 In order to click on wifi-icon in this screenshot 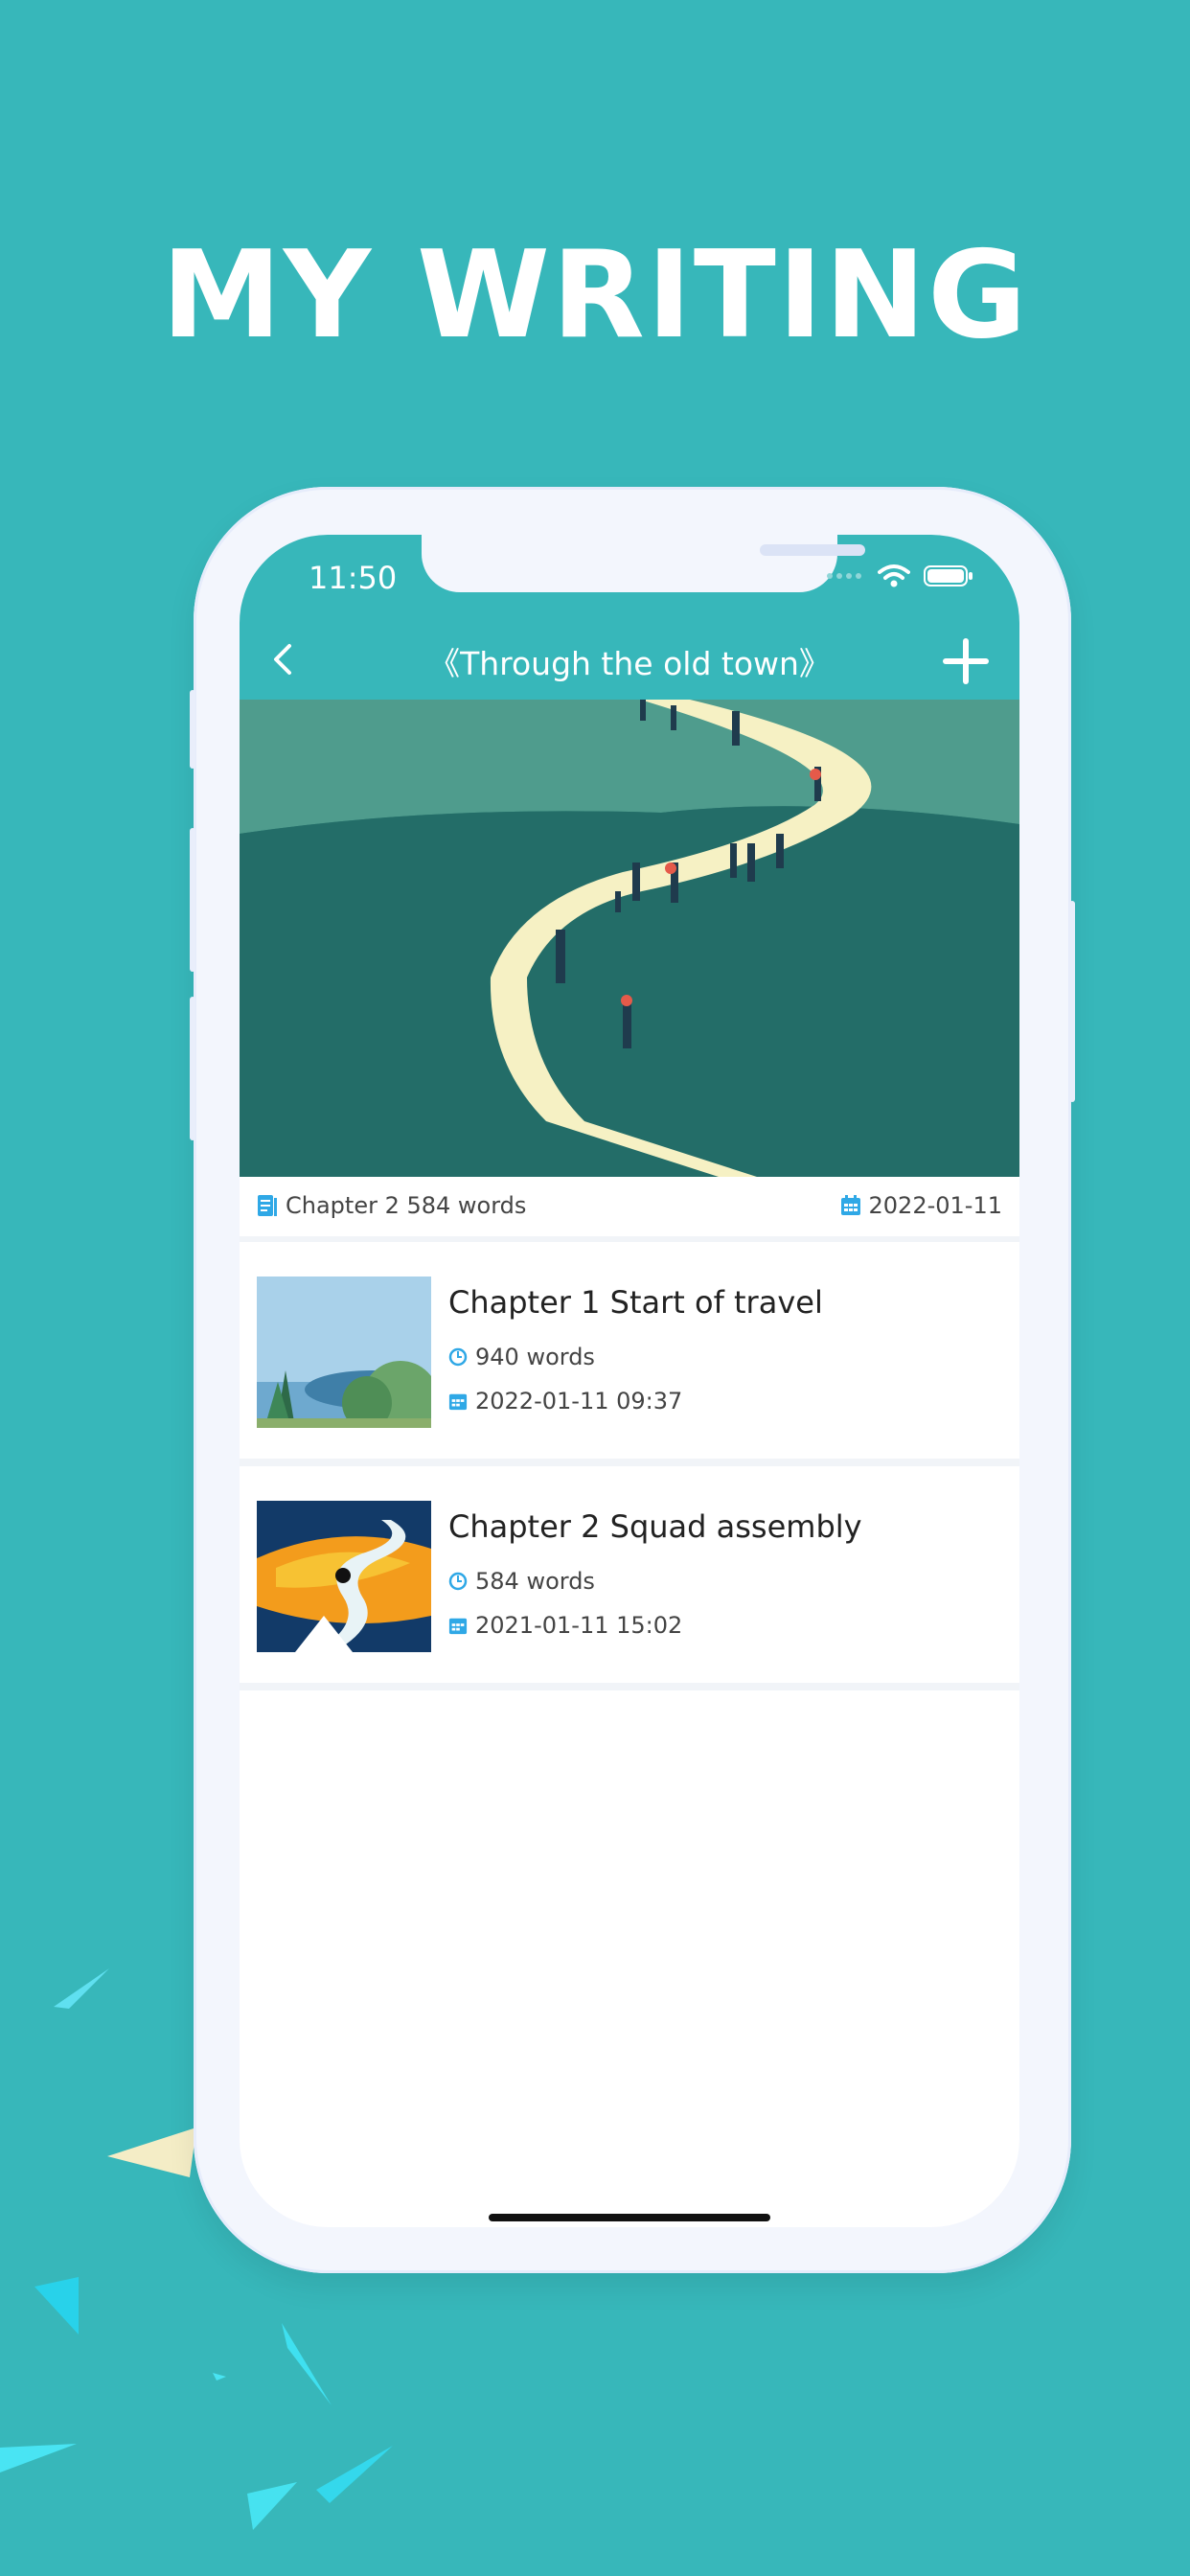, I will do `click(894, 575)`.